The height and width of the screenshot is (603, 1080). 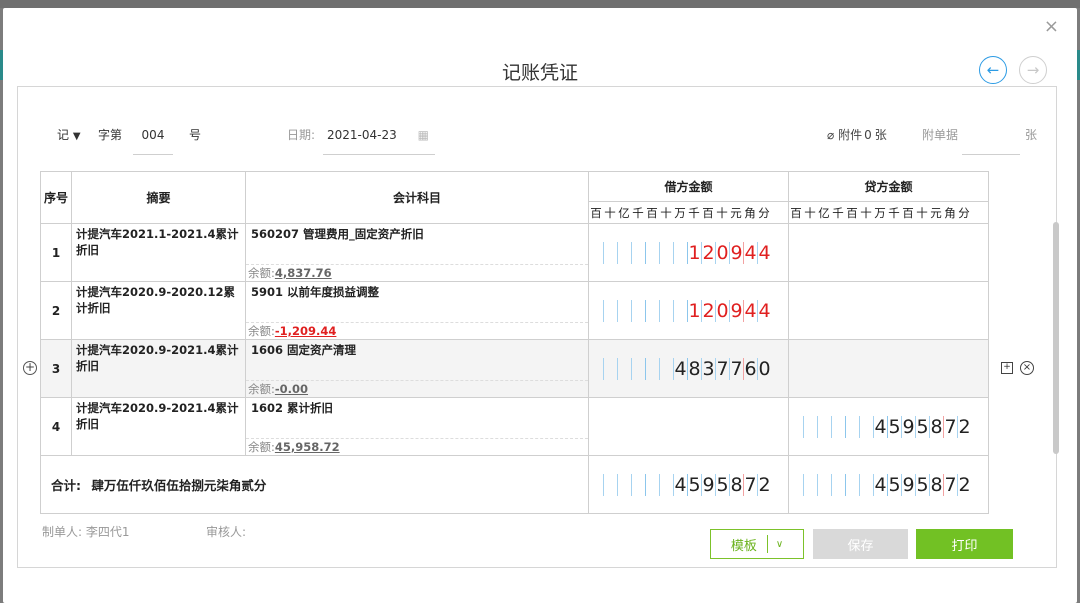 What do you see at coordinates (850, 135) in the screenshot?
I see `attachment-label: 附件` at bounding box center [850, 135].